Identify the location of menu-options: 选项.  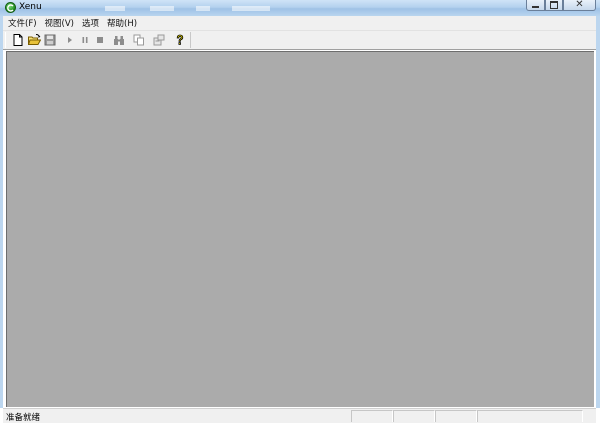
(90, 23).